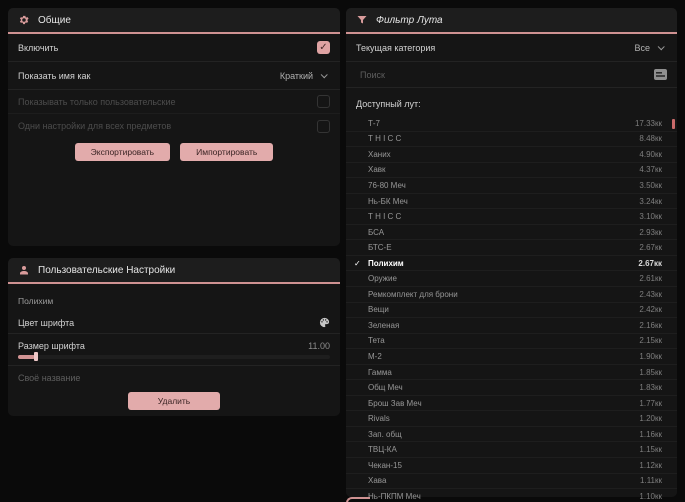 The image size is (685, 502). What do you see at coordinates (386, 263) in the screenshot?
I see `loot-item-name: Полихим` at bounding box center [386, 263].